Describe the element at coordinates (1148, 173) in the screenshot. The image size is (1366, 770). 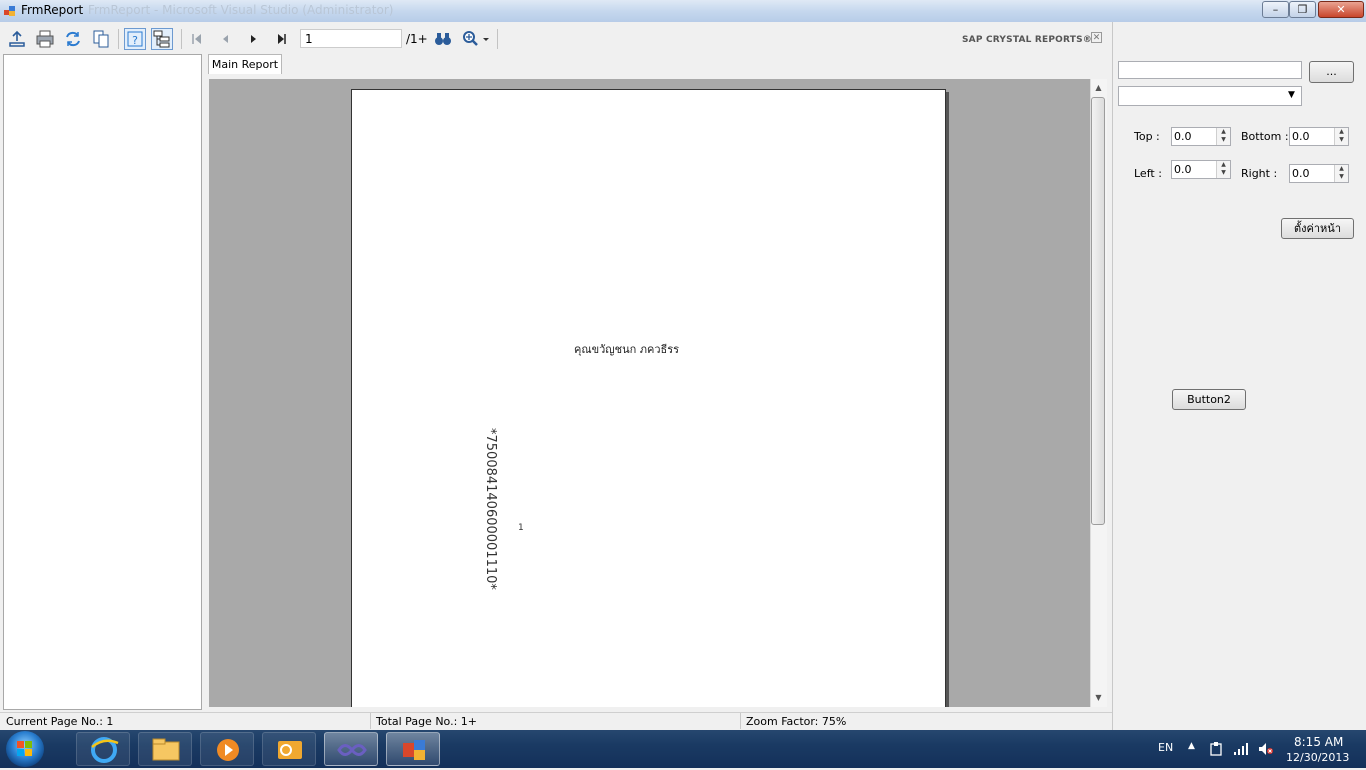
I see `left-margin-label: Left :` at that location.